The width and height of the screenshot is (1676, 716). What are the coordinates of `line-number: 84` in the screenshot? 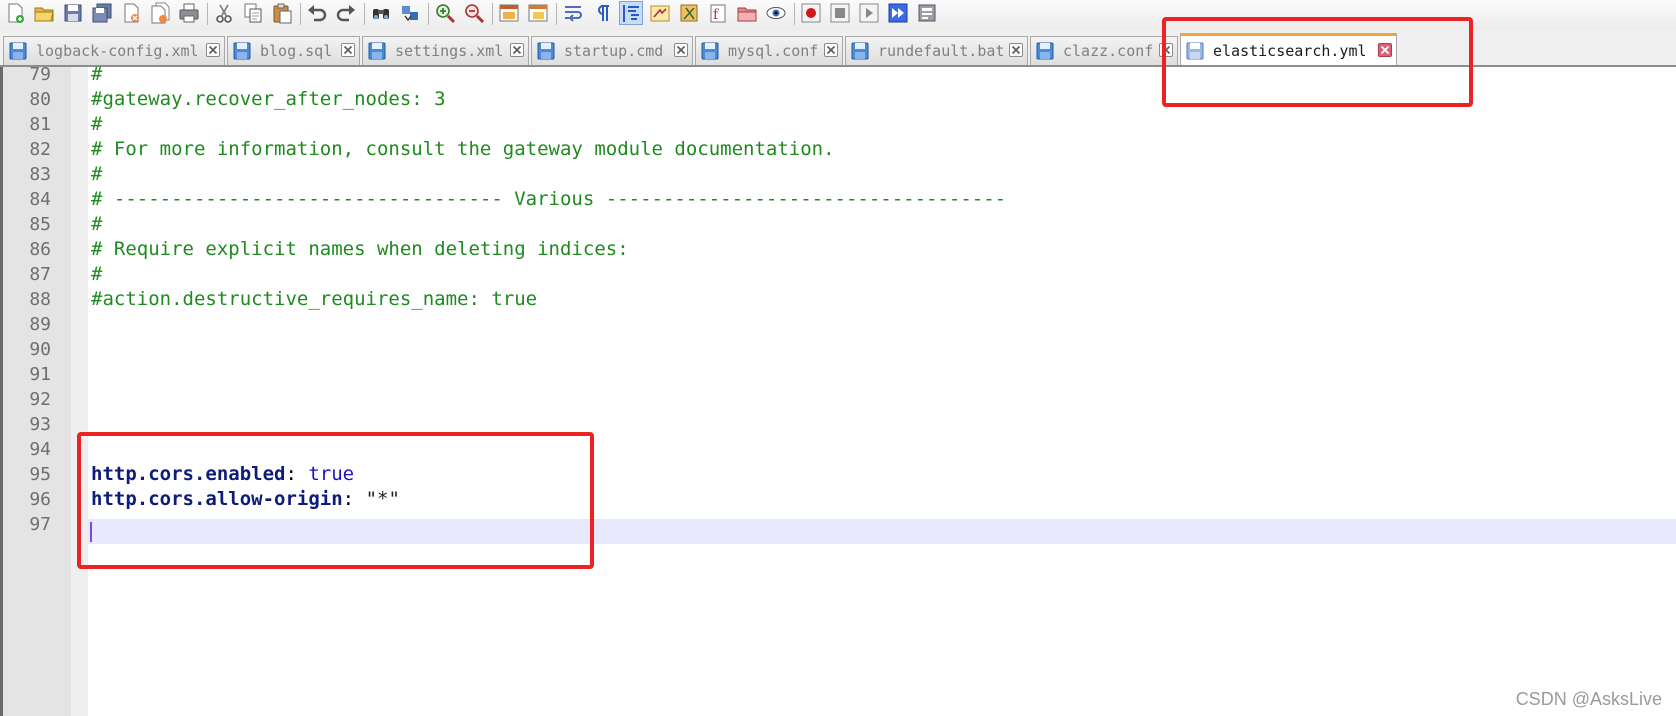 It's located at (40, 199).